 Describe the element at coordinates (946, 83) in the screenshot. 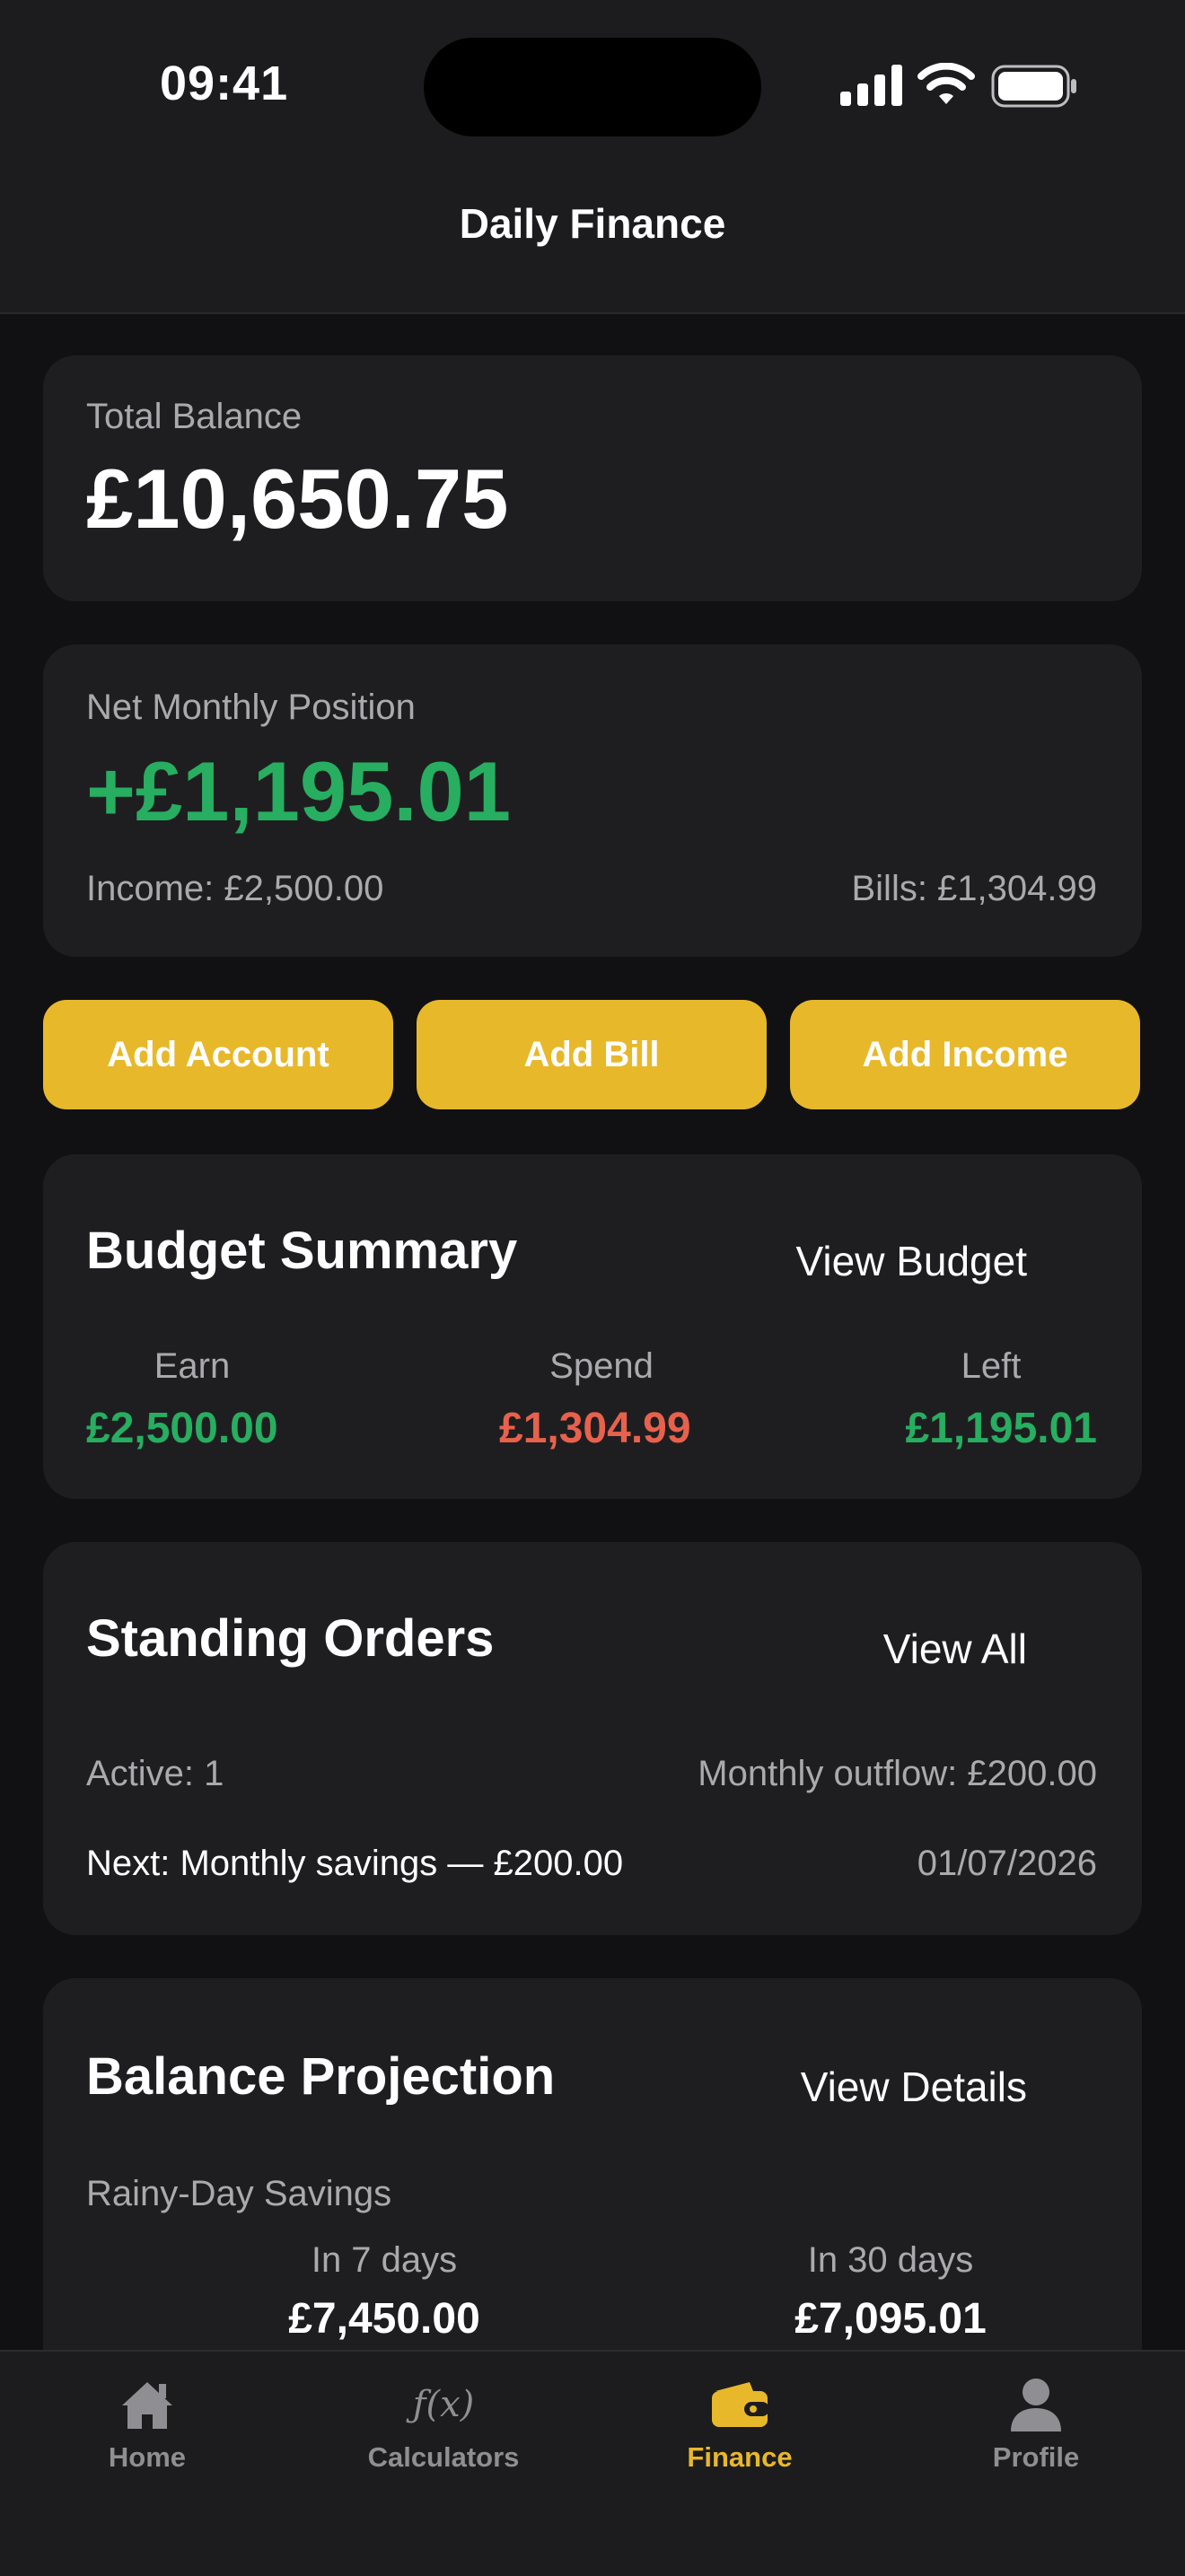

I see `wifi-icon` at that location.